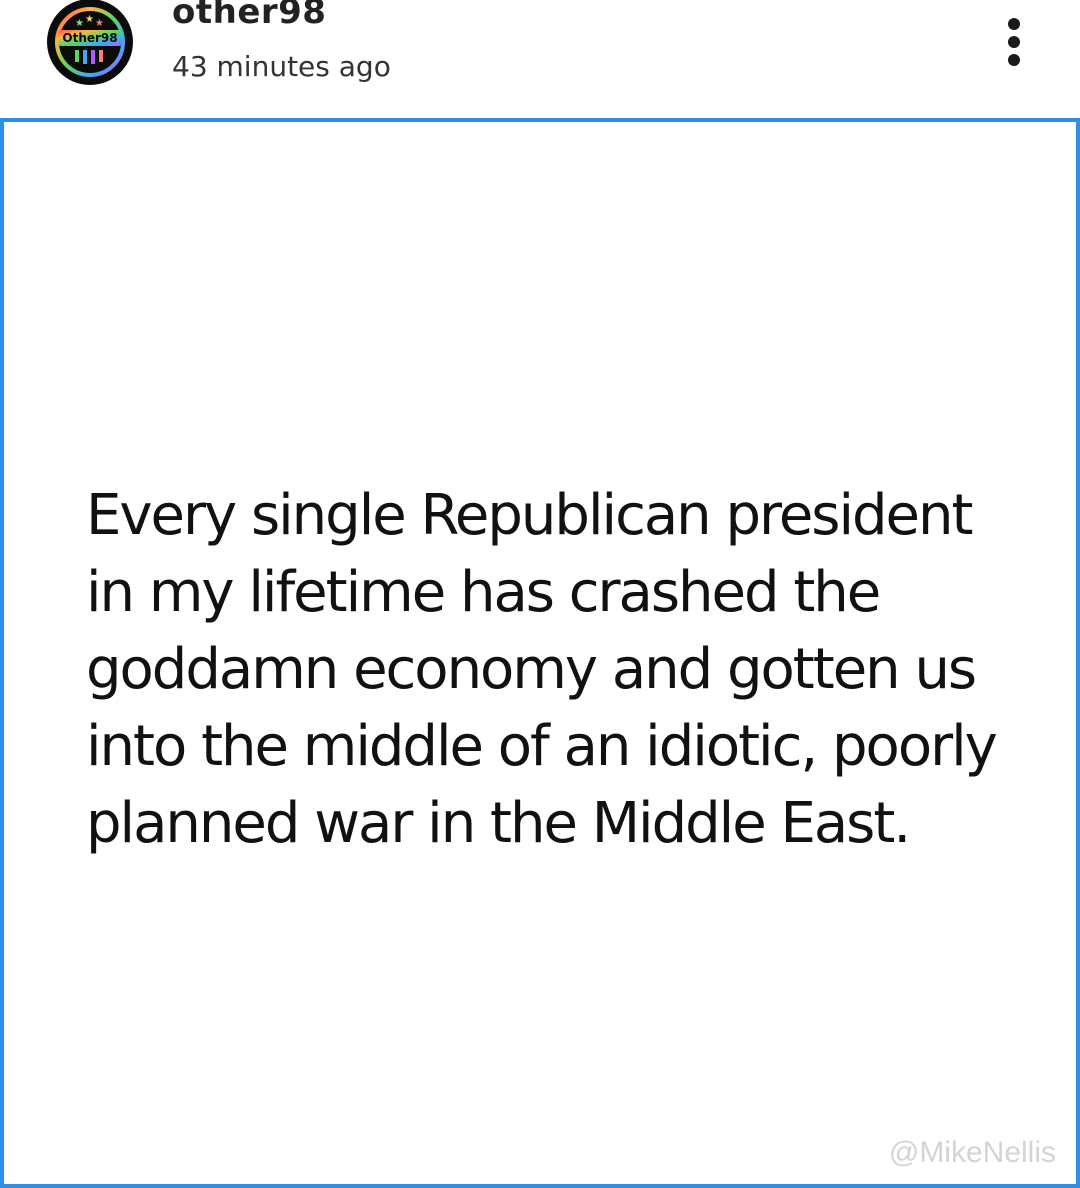 This screenshot has width=1080, height=1188. What do you see at coordinates (540, 59) in the screenshot?
I see `post-header: ★ ★ ★ Other98 other98 43 minutes ago` at bounding box center [540, 59].